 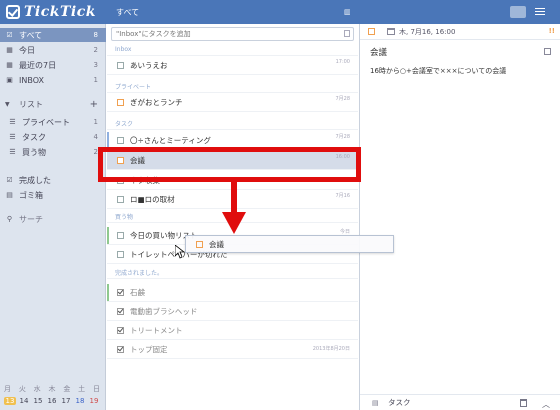 I want to click on today-icon: ▦, so click(x=9, y=50).